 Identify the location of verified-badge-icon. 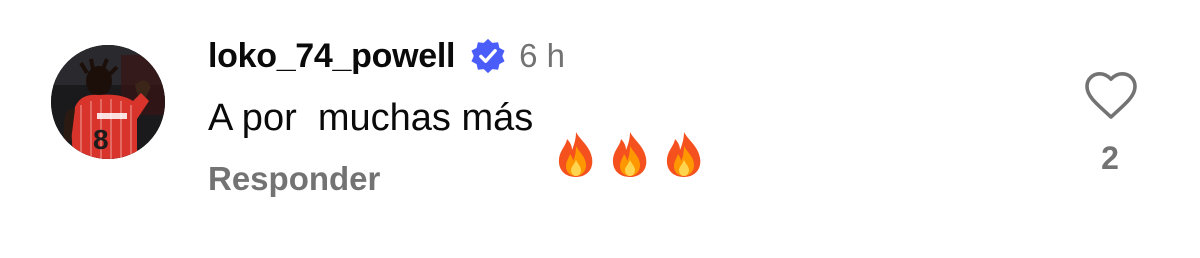
(488, 56).